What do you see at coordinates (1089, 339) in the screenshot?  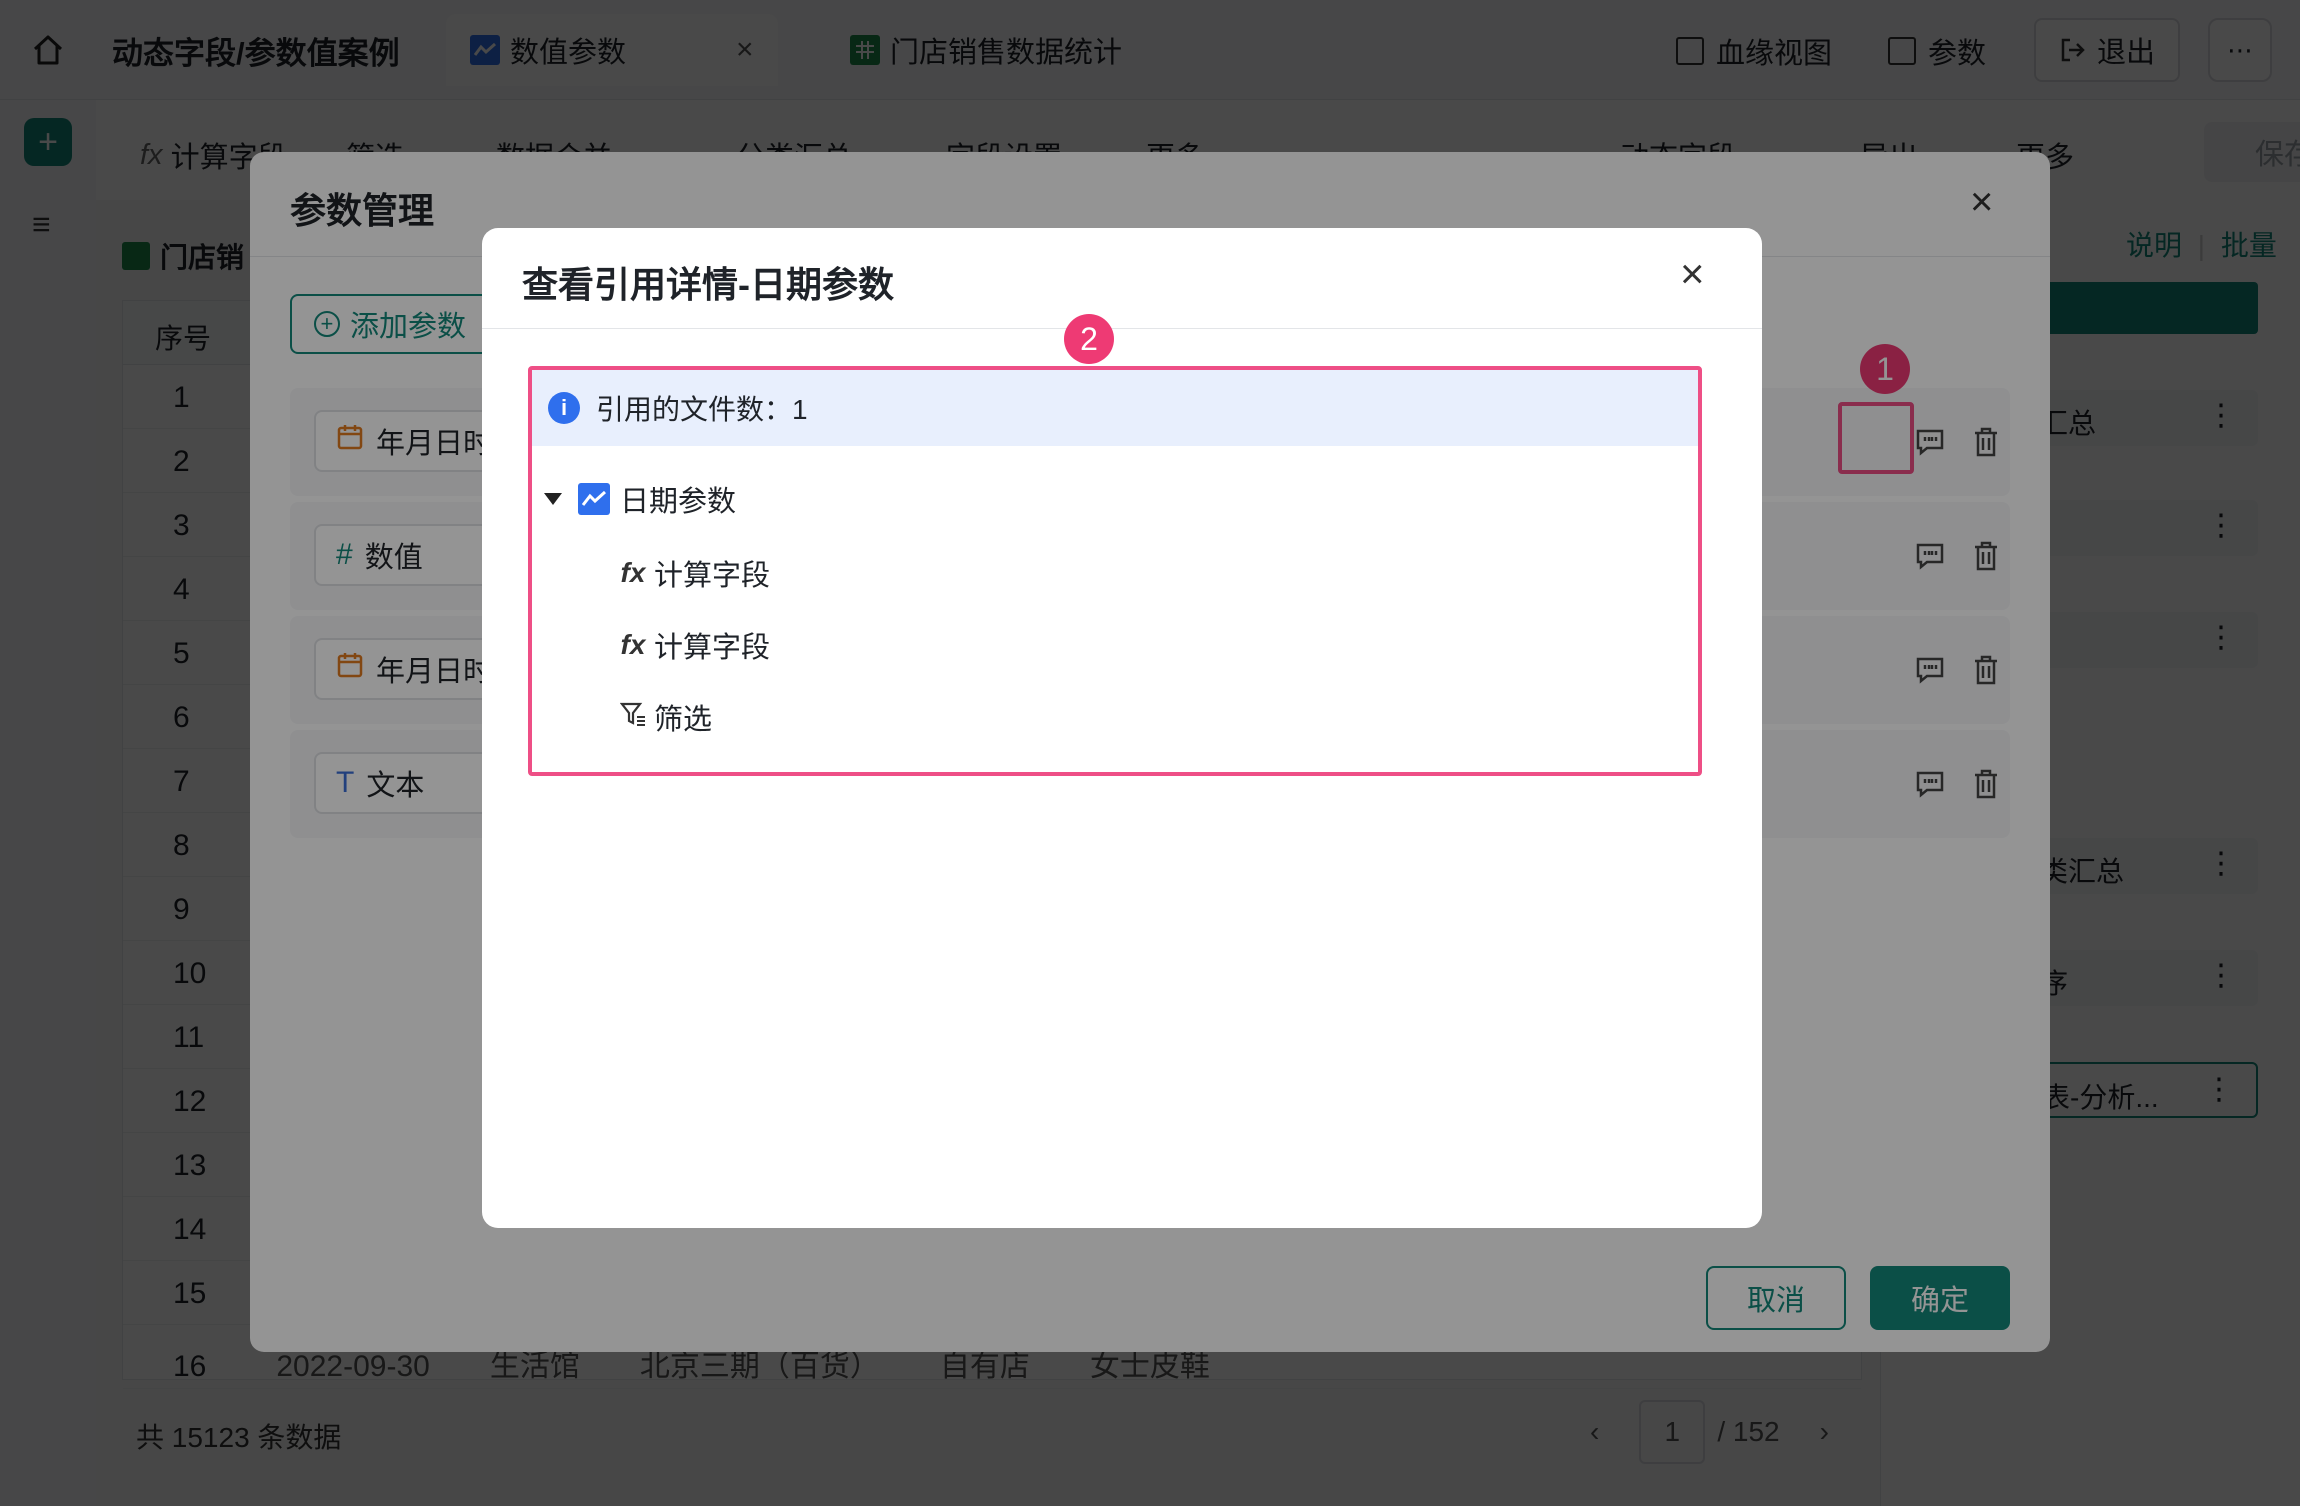 I see `step-badge-2: 2` at bounding box center [1089, 339].